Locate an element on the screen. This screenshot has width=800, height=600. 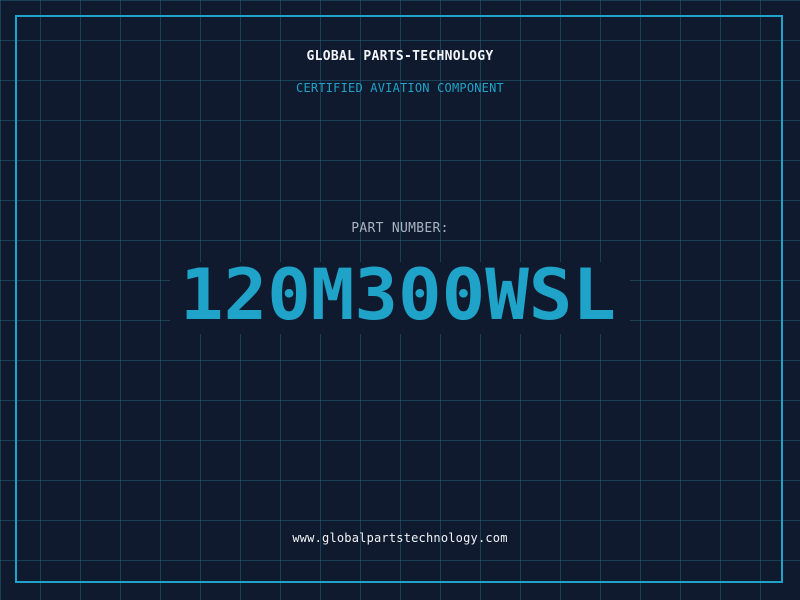
website-url: www.globalpartstechnology.com is located at coordinates (400, 538).